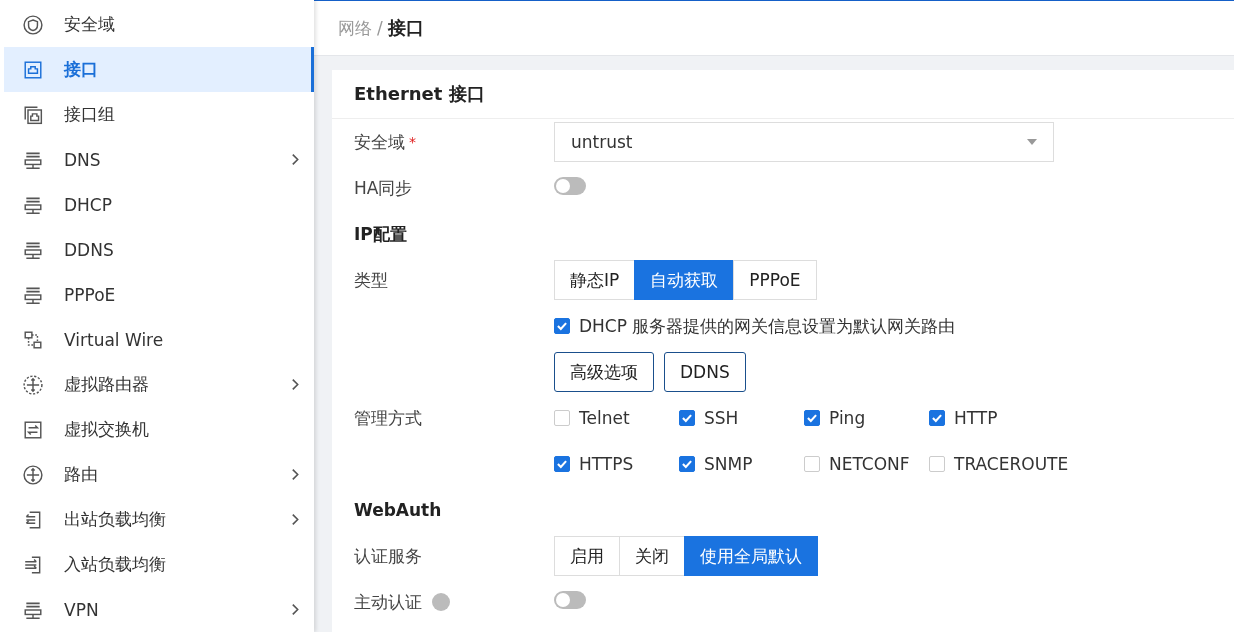  What do you see at coordinates (159, 474) in the screenshot?
I see `sidebar-item: 路由` at bounding box center [159, 474].